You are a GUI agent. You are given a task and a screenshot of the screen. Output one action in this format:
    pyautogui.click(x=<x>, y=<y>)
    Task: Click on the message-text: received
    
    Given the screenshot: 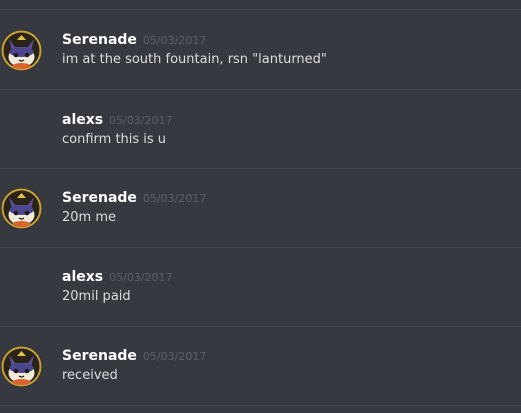 What is the action you would take?
    pyautogui.click(x=90, y=375)
    